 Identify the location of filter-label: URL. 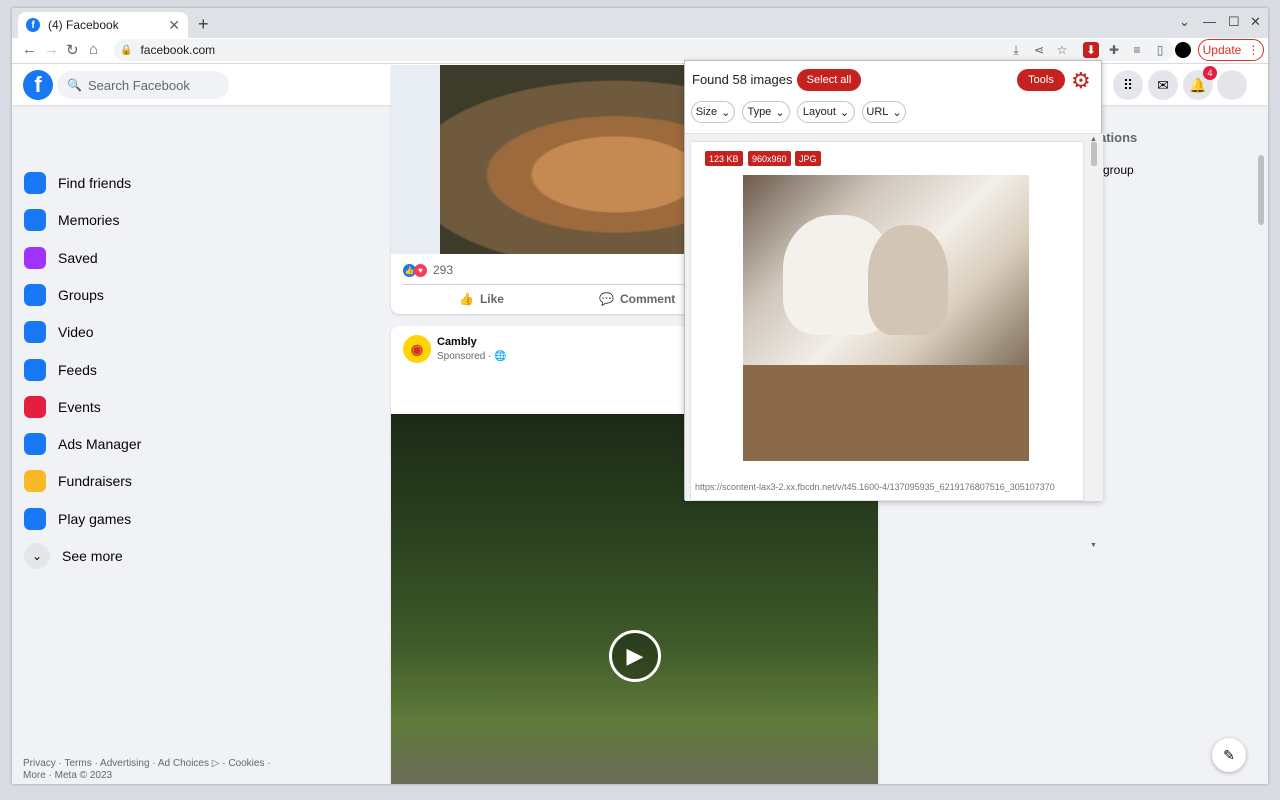
(877, 112).